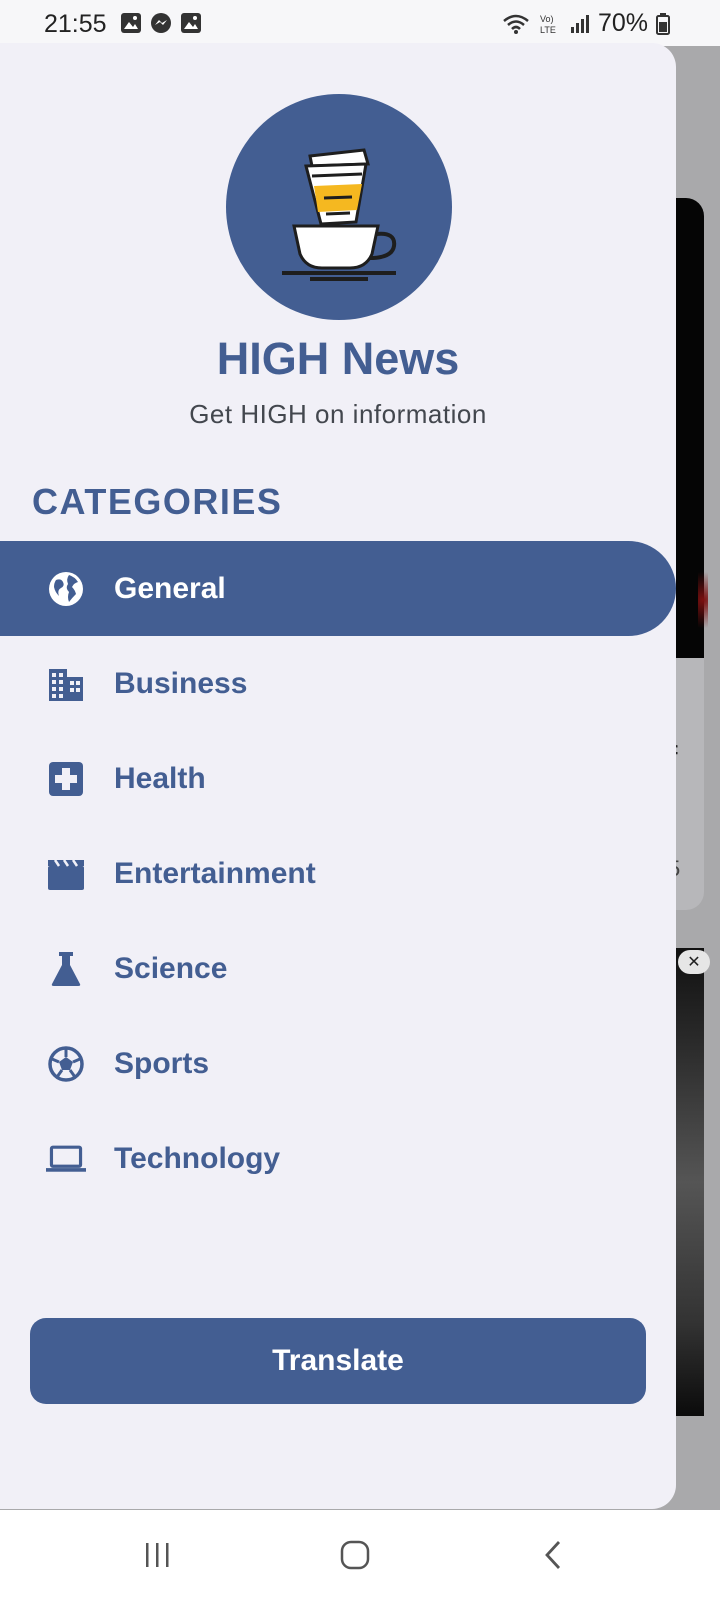 The image size is (720, 1600). I want to click on building-icon, so click(66, 684).